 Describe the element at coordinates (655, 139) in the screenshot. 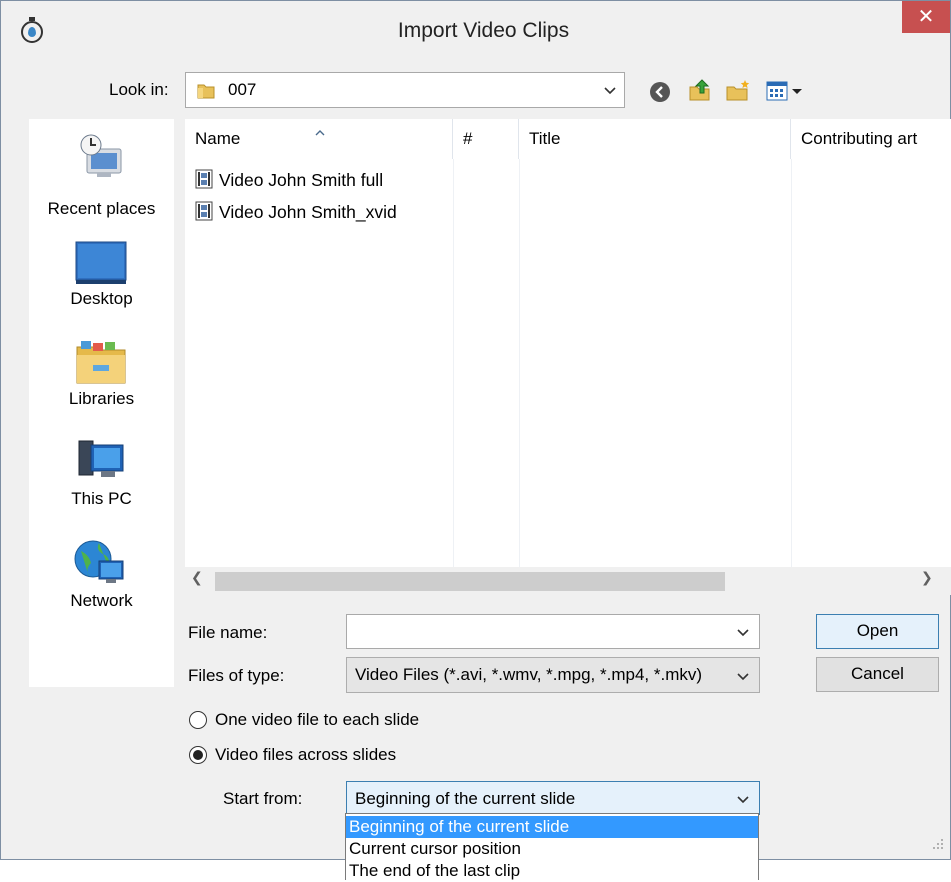

I see `column-header-title: Title` at that location.